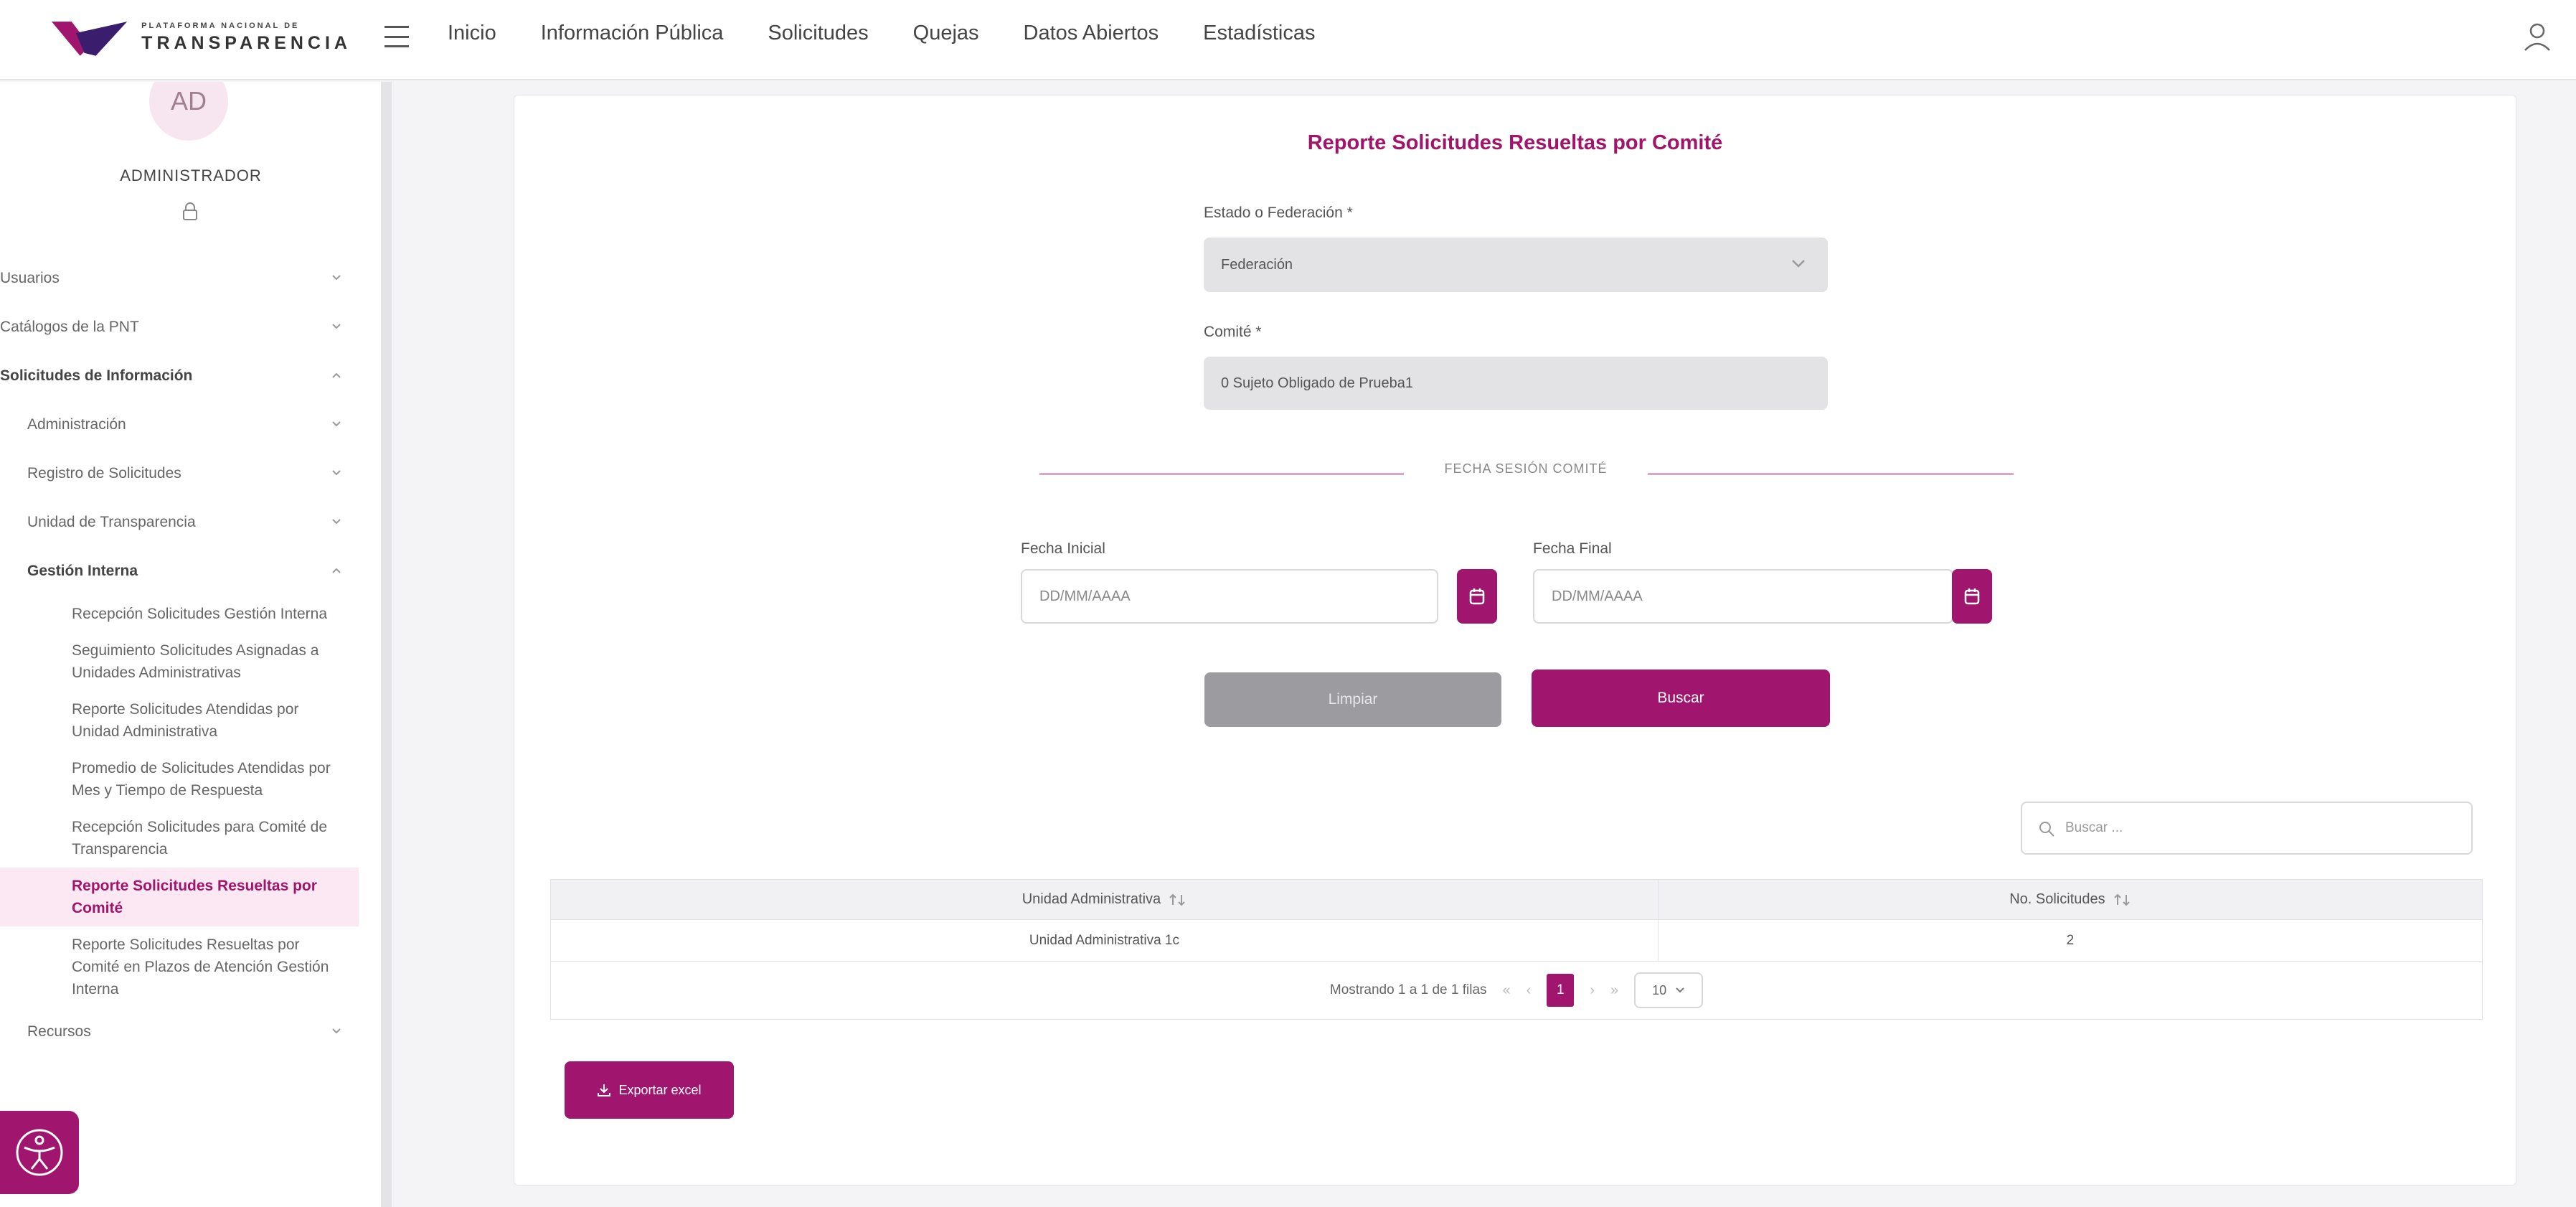 This screenshot has height=1207, width=2576. I want to click on table-header: Unidad Administrativa No. Solicitudes, so click(1516, 900).